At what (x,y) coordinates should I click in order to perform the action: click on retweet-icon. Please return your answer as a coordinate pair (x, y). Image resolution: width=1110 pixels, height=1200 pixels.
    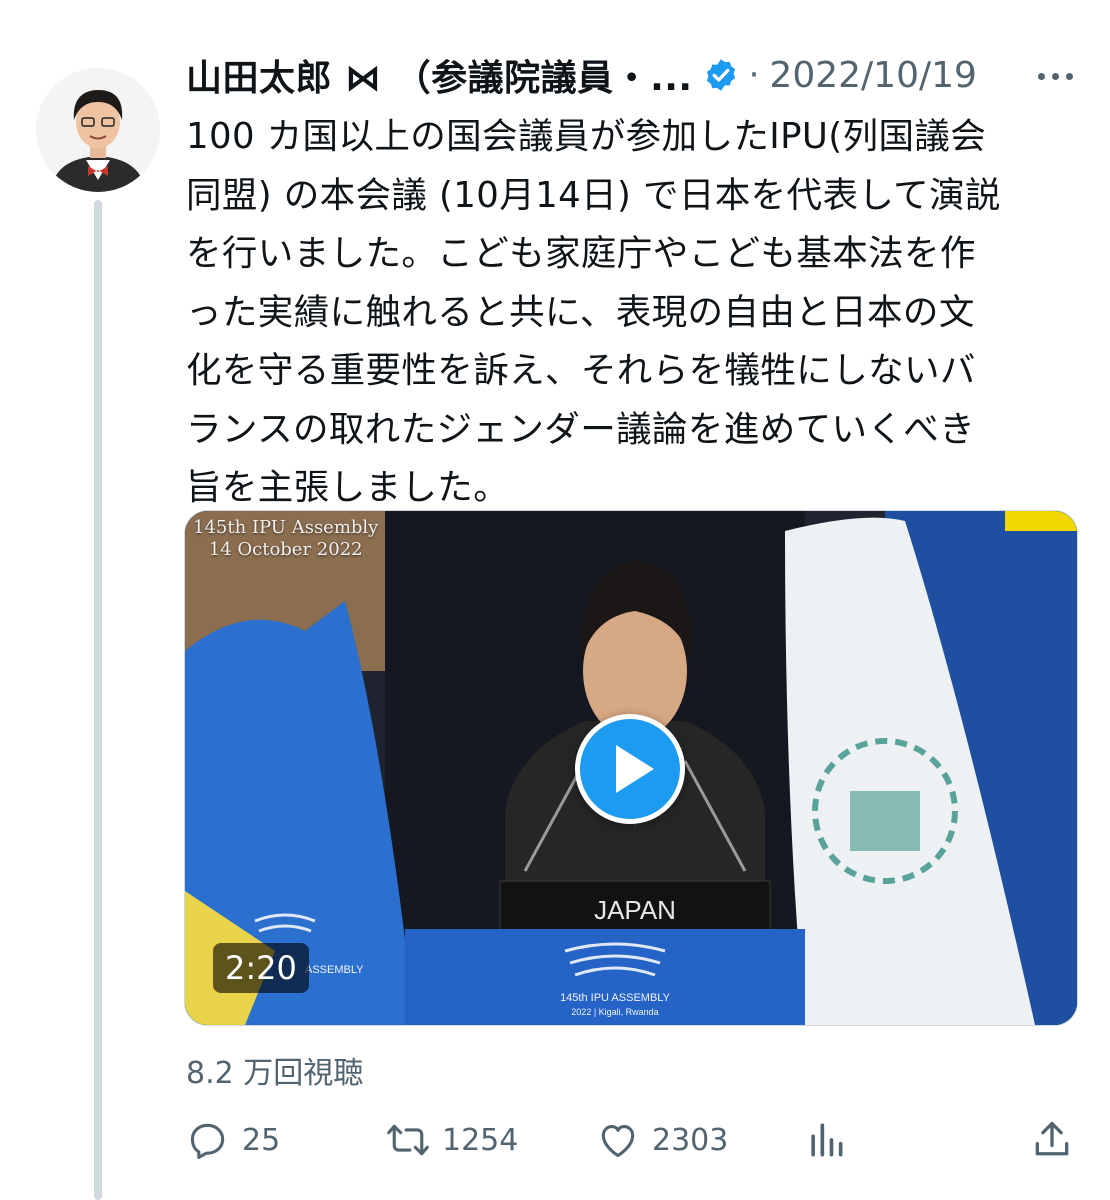
    Looking at the image, I should click on (408, 1140).